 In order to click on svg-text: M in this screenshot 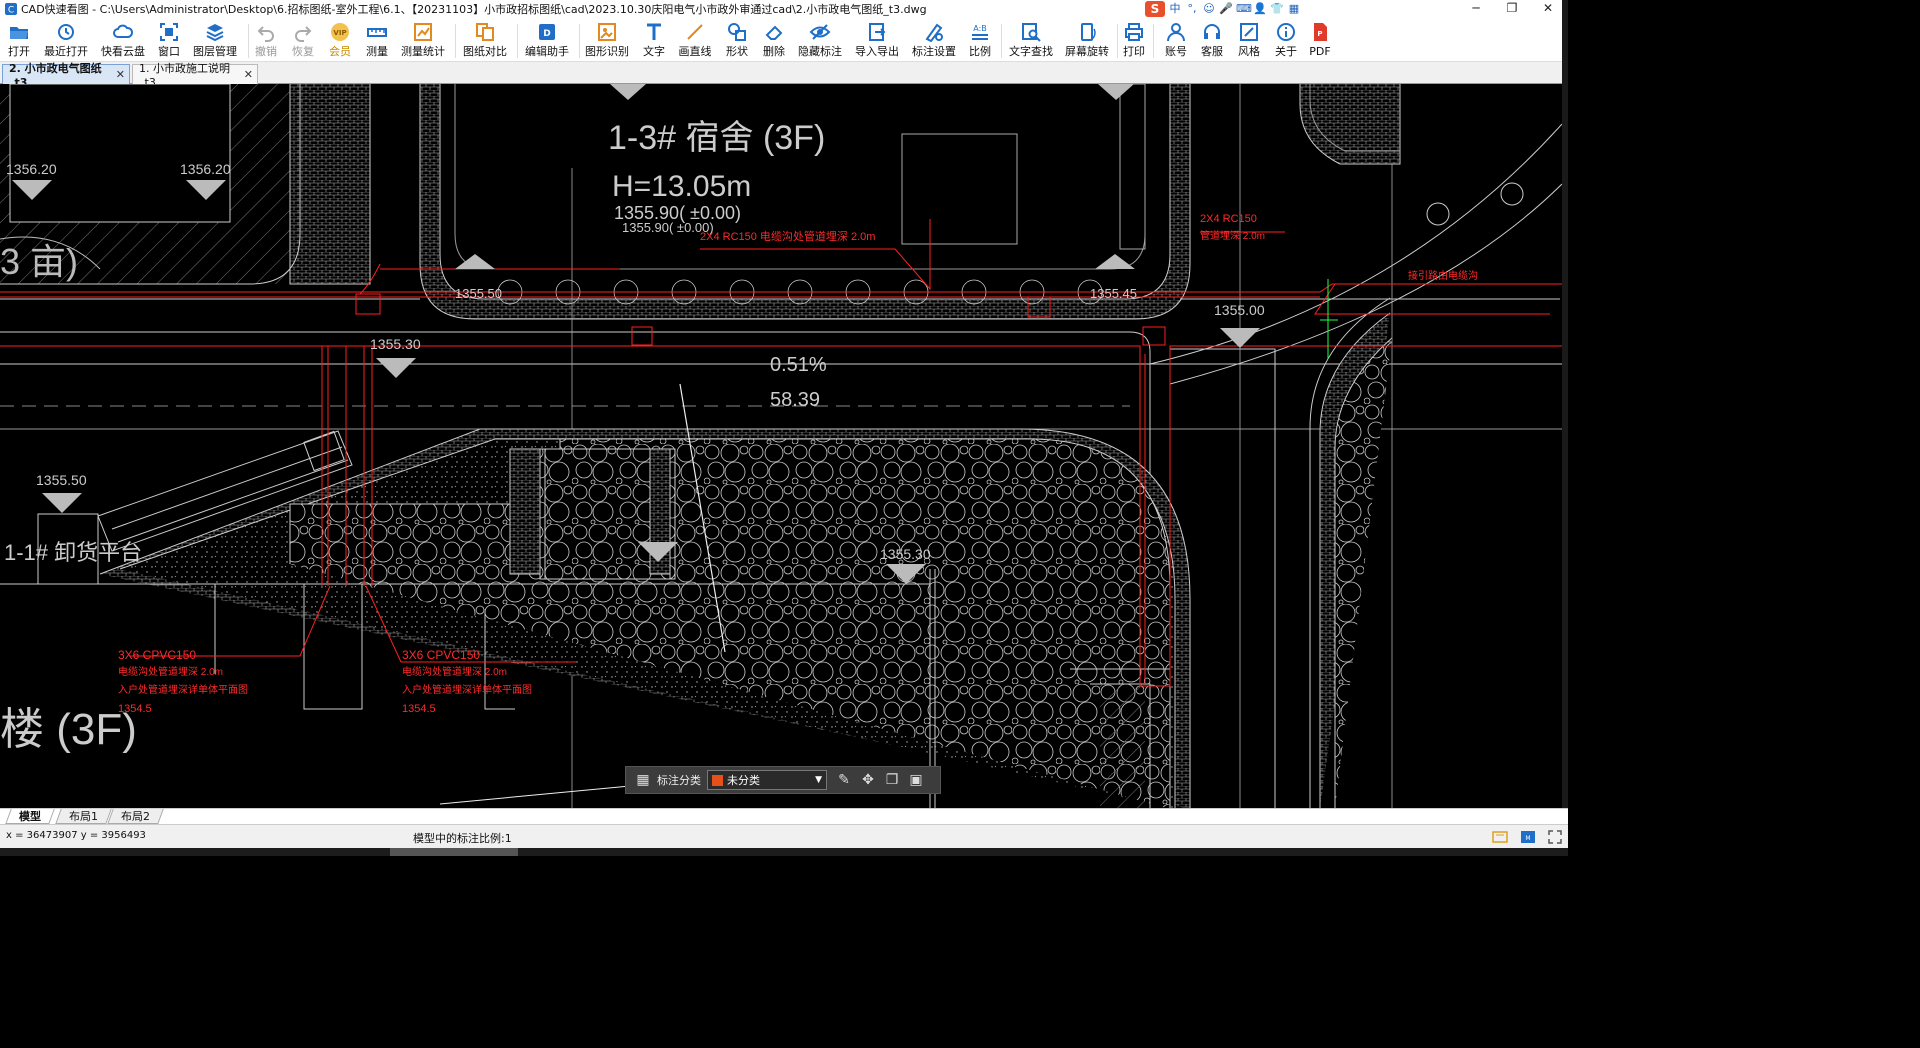, I will do `click(1527, 838)`.